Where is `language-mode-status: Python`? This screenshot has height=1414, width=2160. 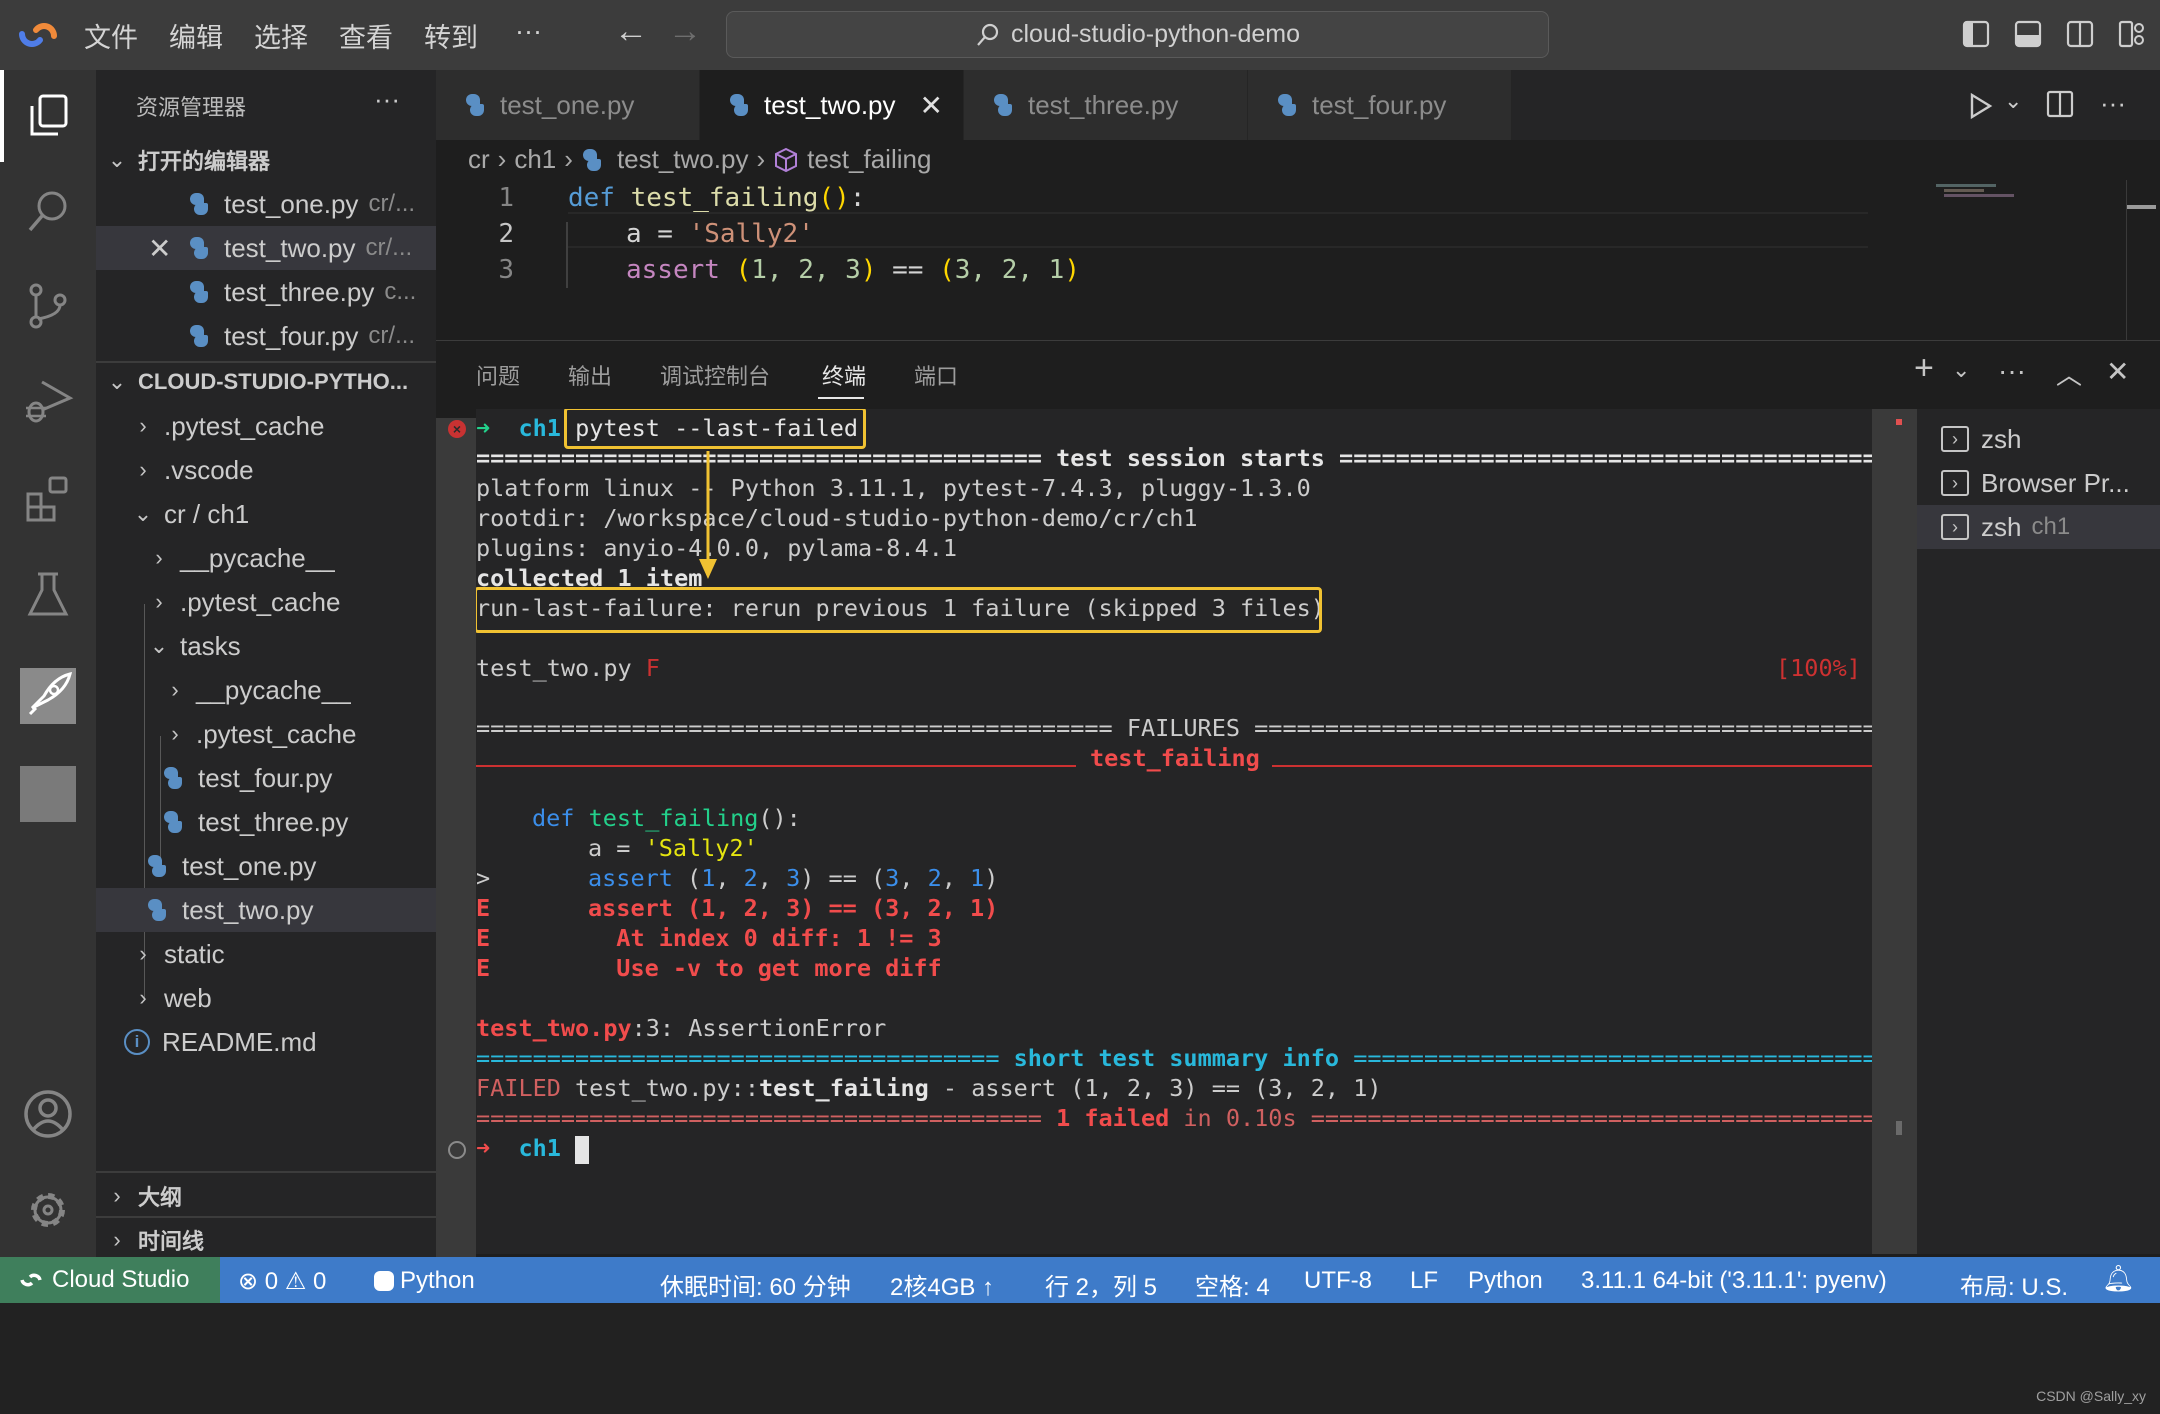 language-mode-status: Python is located at coordinates (1505, 1281).